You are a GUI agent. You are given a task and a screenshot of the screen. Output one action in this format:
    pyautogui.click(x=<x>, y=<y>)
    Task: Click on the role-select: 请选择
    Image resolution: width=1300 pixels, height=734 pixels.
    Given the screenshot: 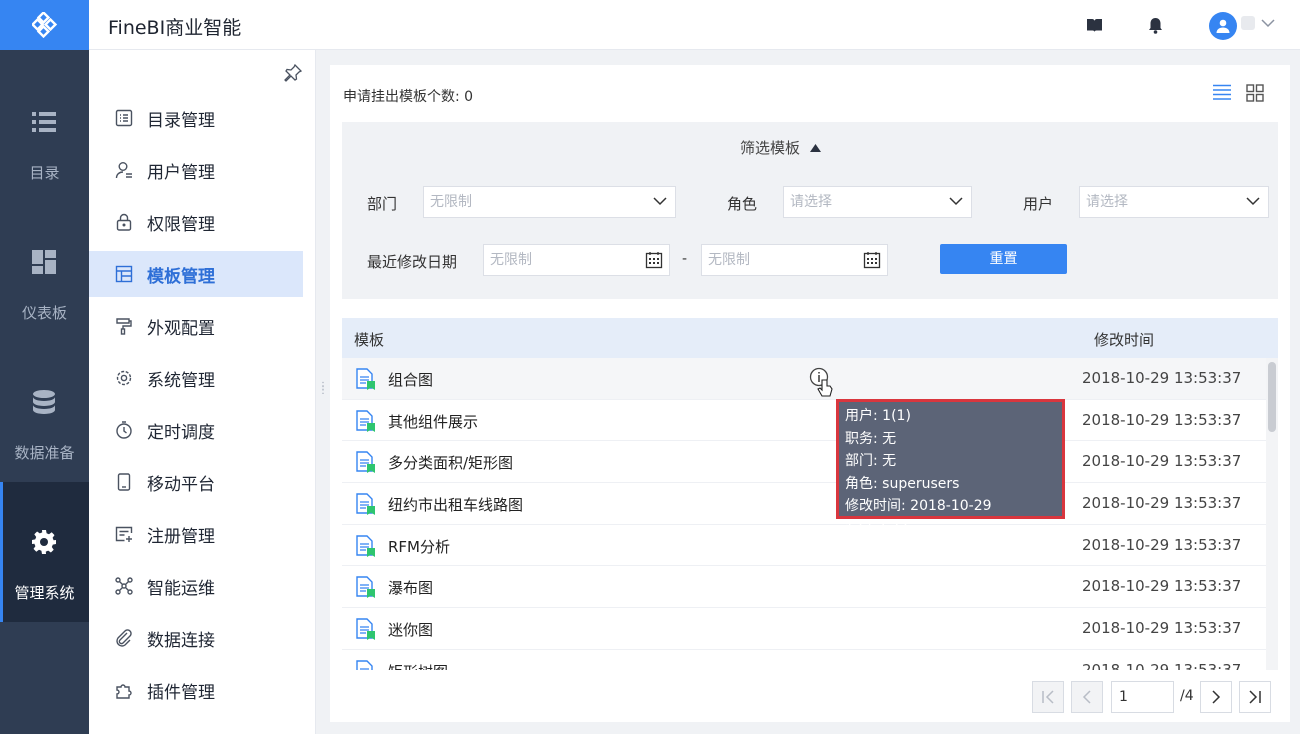 What is the action you would take?
    pyautogui.click(x=877, y=202)
    